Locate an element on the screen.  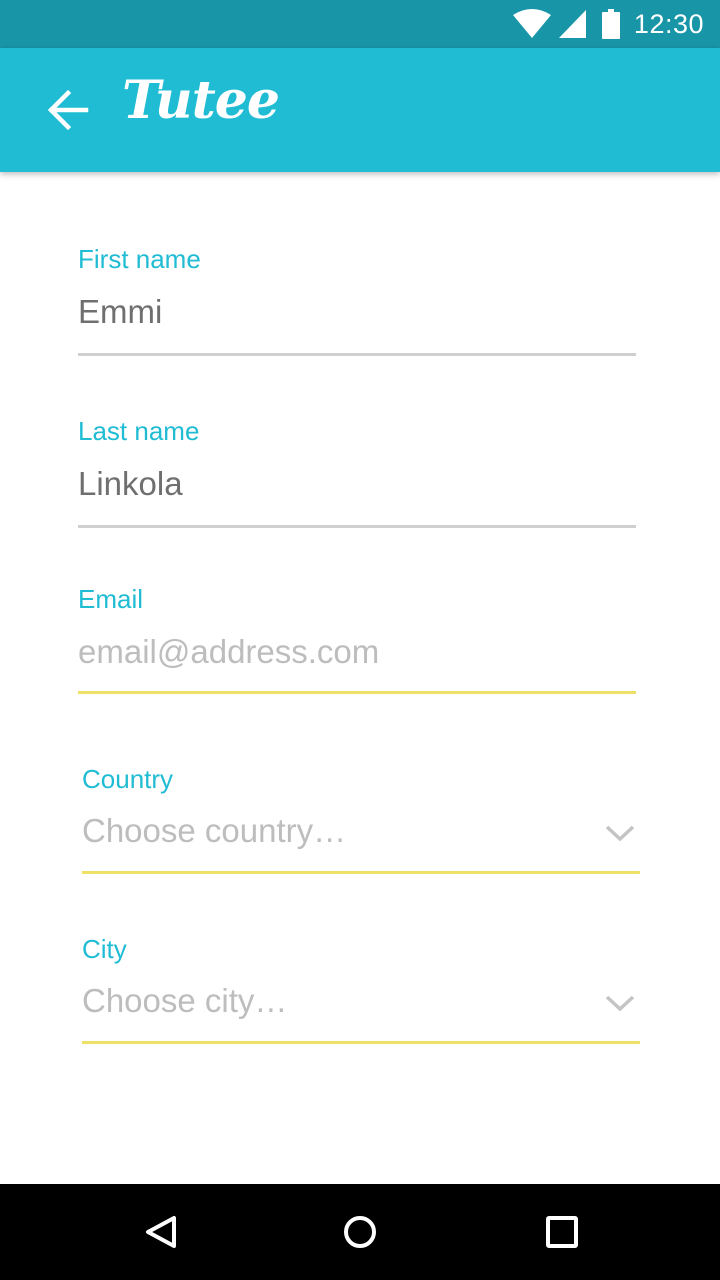
back-button is located at coordinates (68, 110).